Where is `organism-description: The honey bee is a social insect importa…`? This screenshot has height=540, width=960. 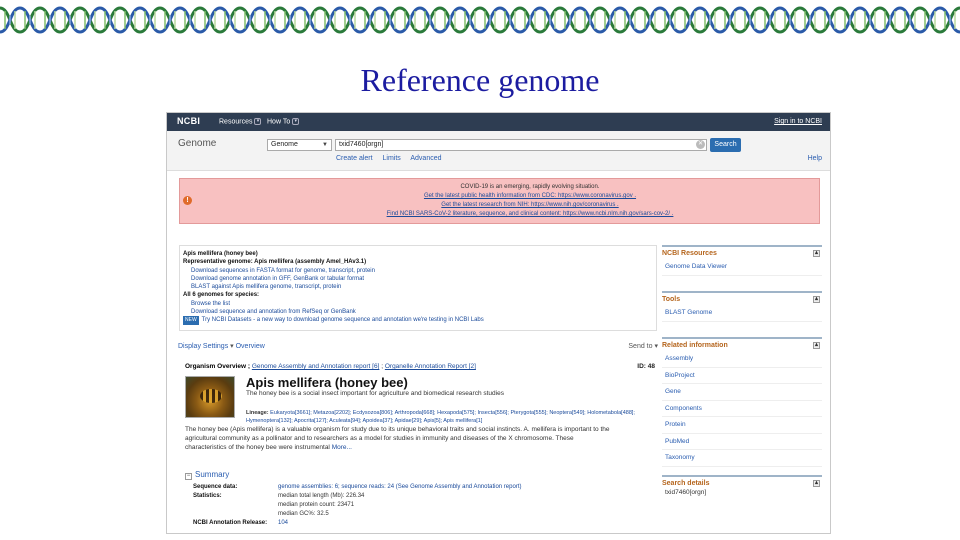
organism-description: The honey bee is a social insect importa… is located at coordinates (375, 393).